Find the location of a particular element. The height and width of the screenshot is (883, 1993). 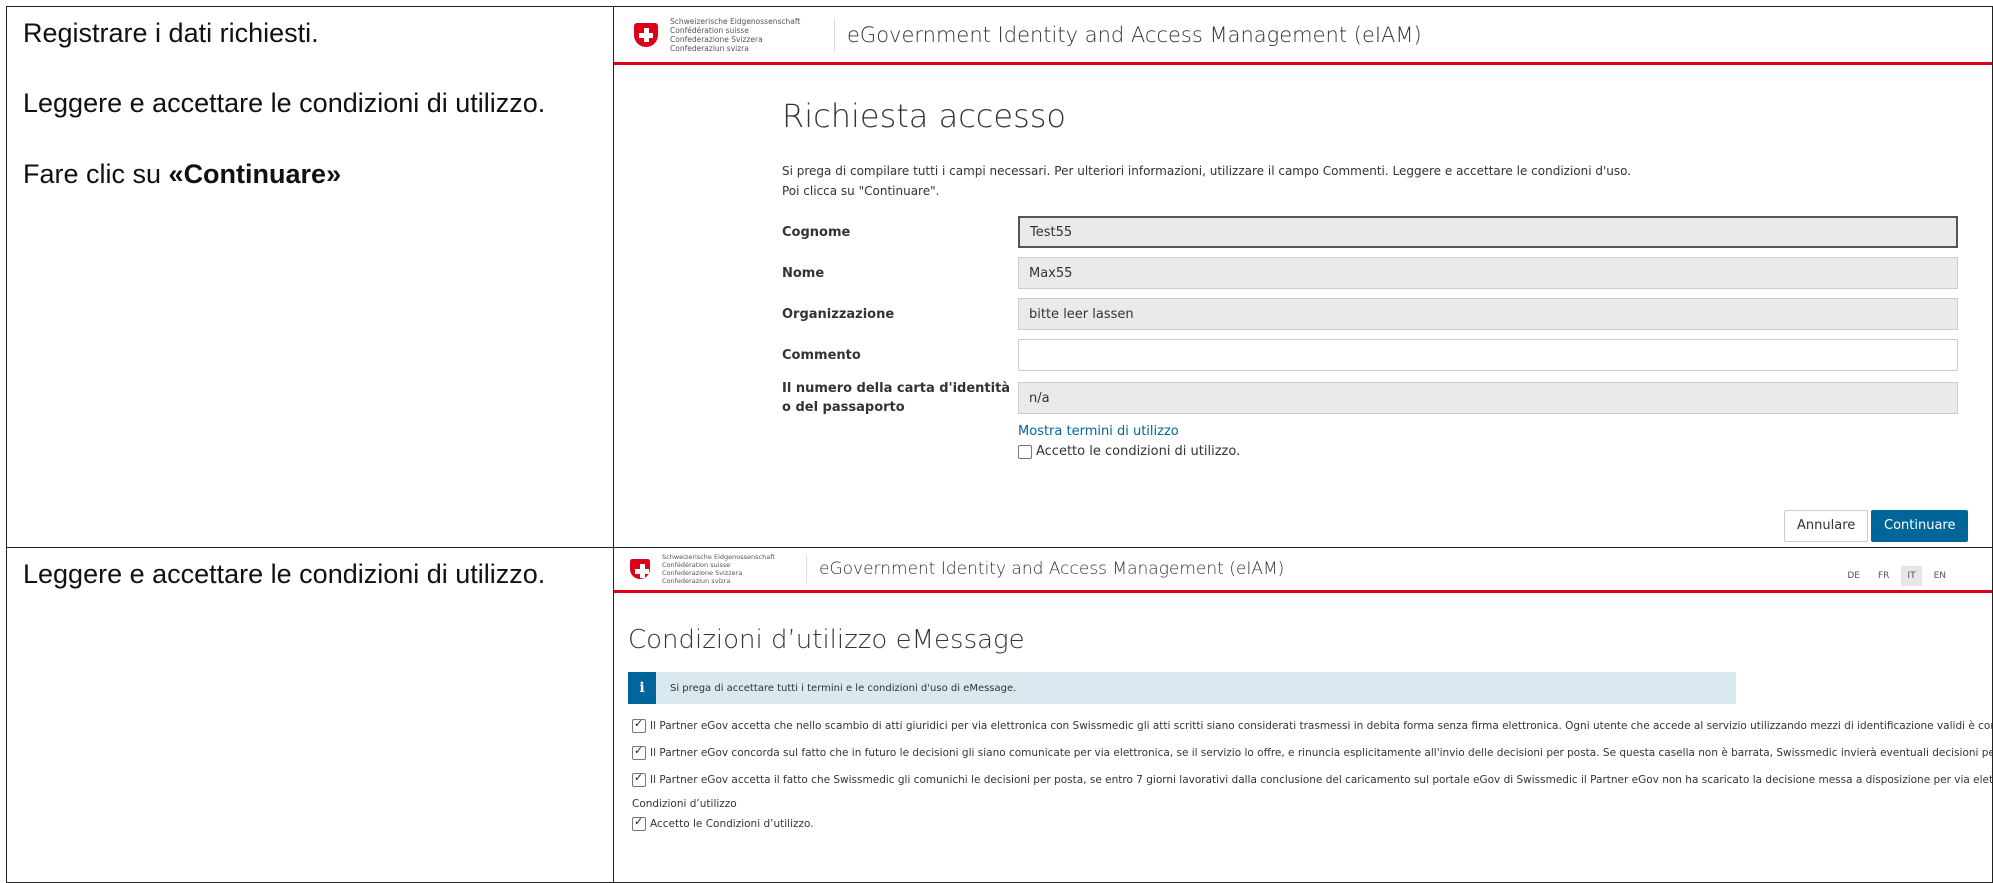

organization-label: Organizzazione is located at coordinates (838, 314).